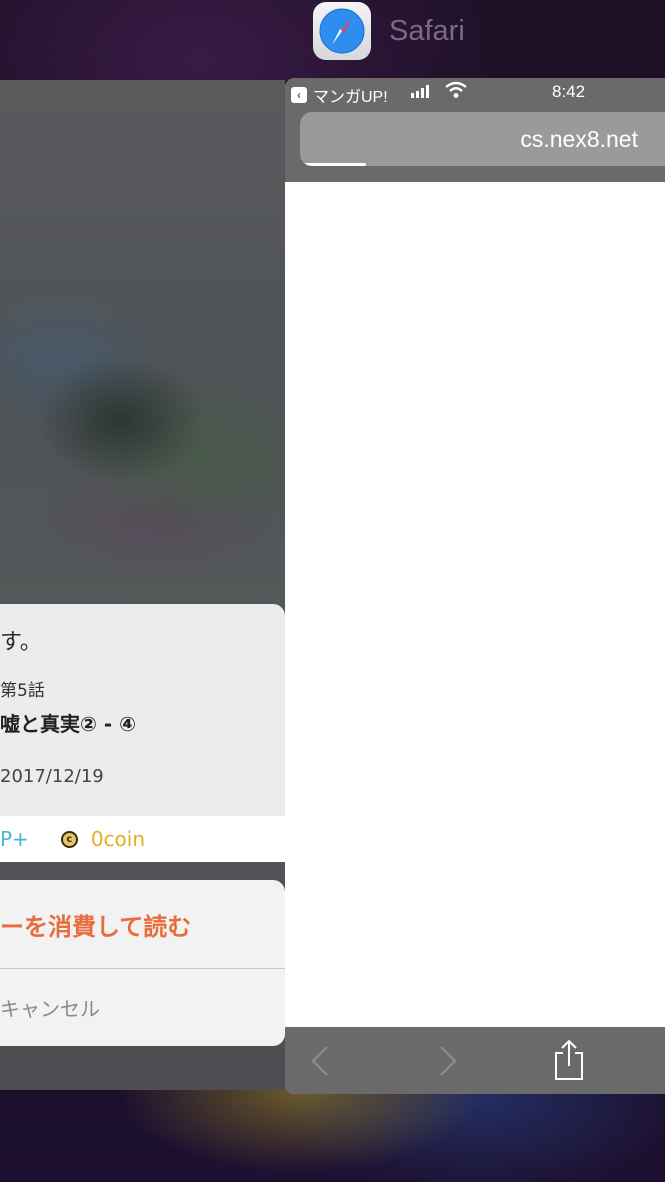 The width and height of the screenshot is (665, 1182). I want to click on wifi-icon, so click(456, 89).